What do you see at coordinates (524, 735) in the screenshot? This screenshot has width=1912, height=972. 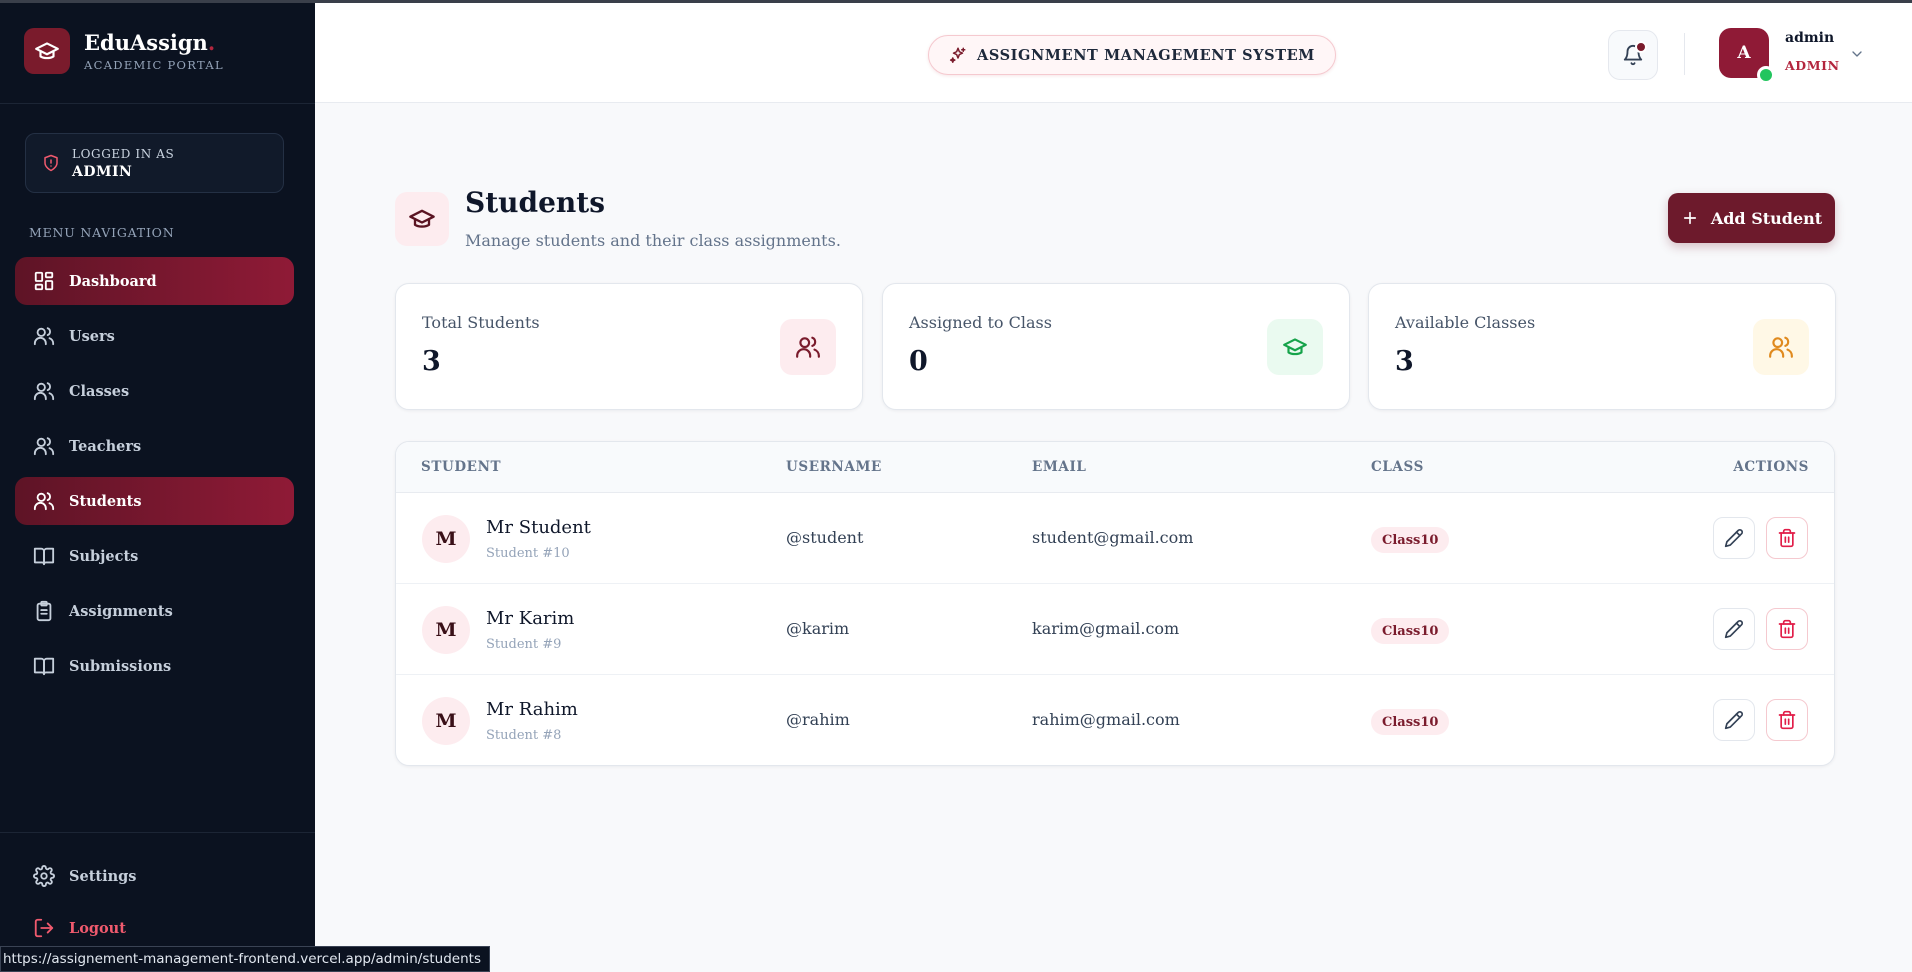 I see `student-id: Student #8` at bounding box center [524, 735].